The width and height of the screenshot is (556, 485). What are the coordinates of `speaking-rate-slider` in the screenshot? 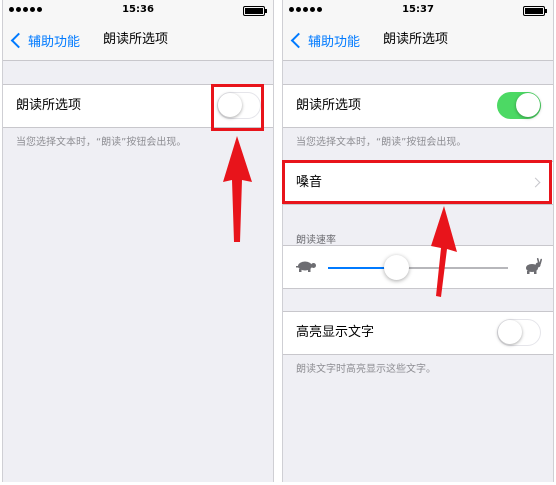 It's located at (418, 267).